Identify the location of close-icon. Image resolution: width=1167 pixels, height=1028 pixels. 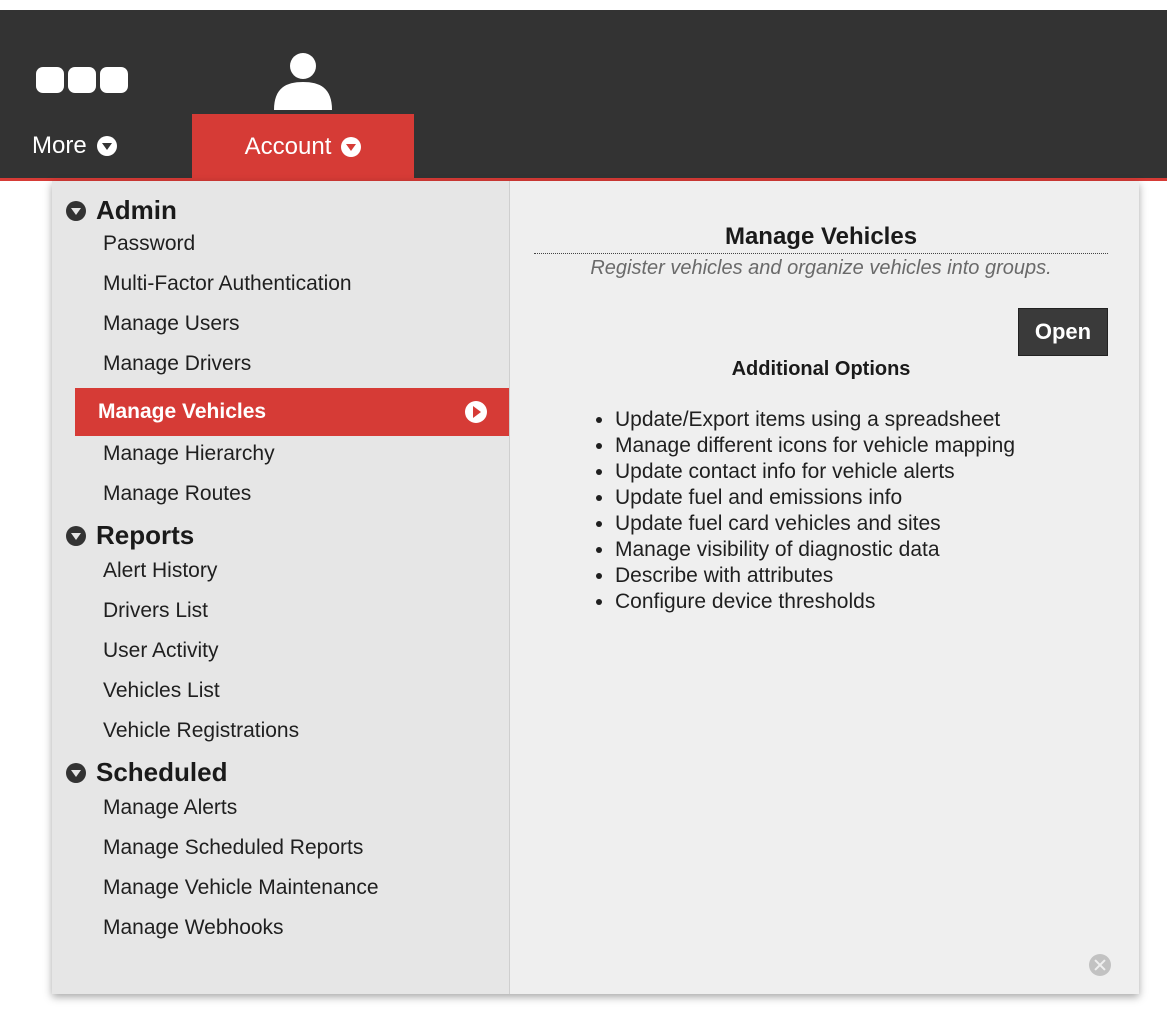
(1100, 965).